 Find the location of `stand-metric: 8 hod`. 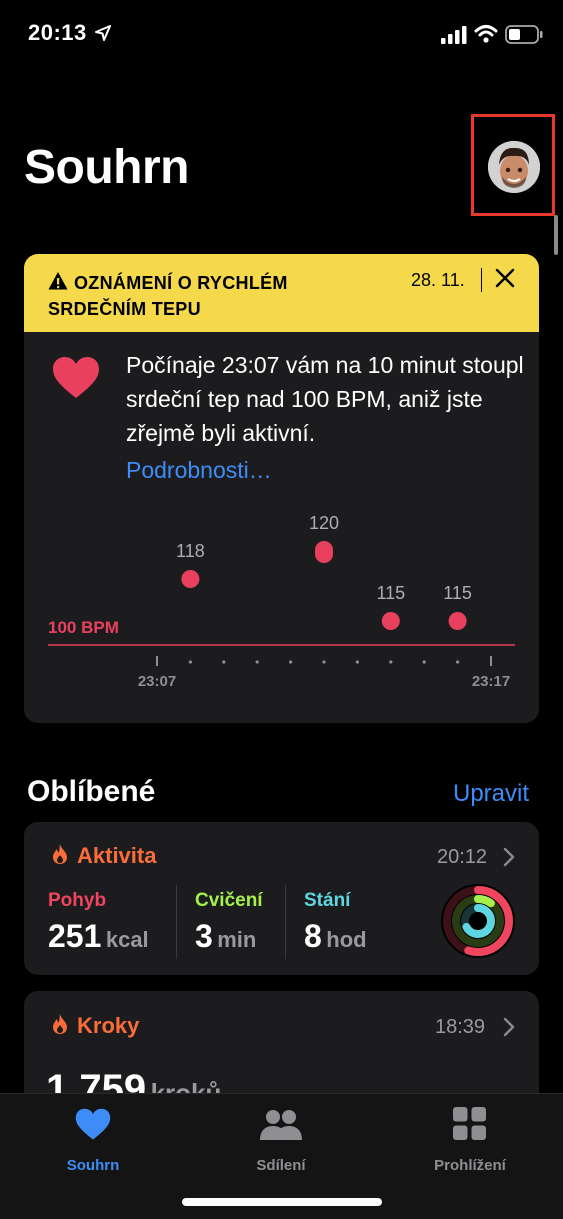

stand-metric: 8 hod is located at coordinates (335, 936).